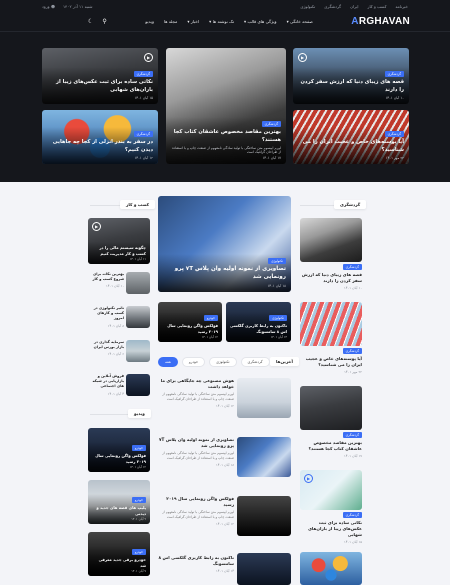 This screenshot has width=450, height=585. I want to click on login-label: ورود, so click(46, 6).